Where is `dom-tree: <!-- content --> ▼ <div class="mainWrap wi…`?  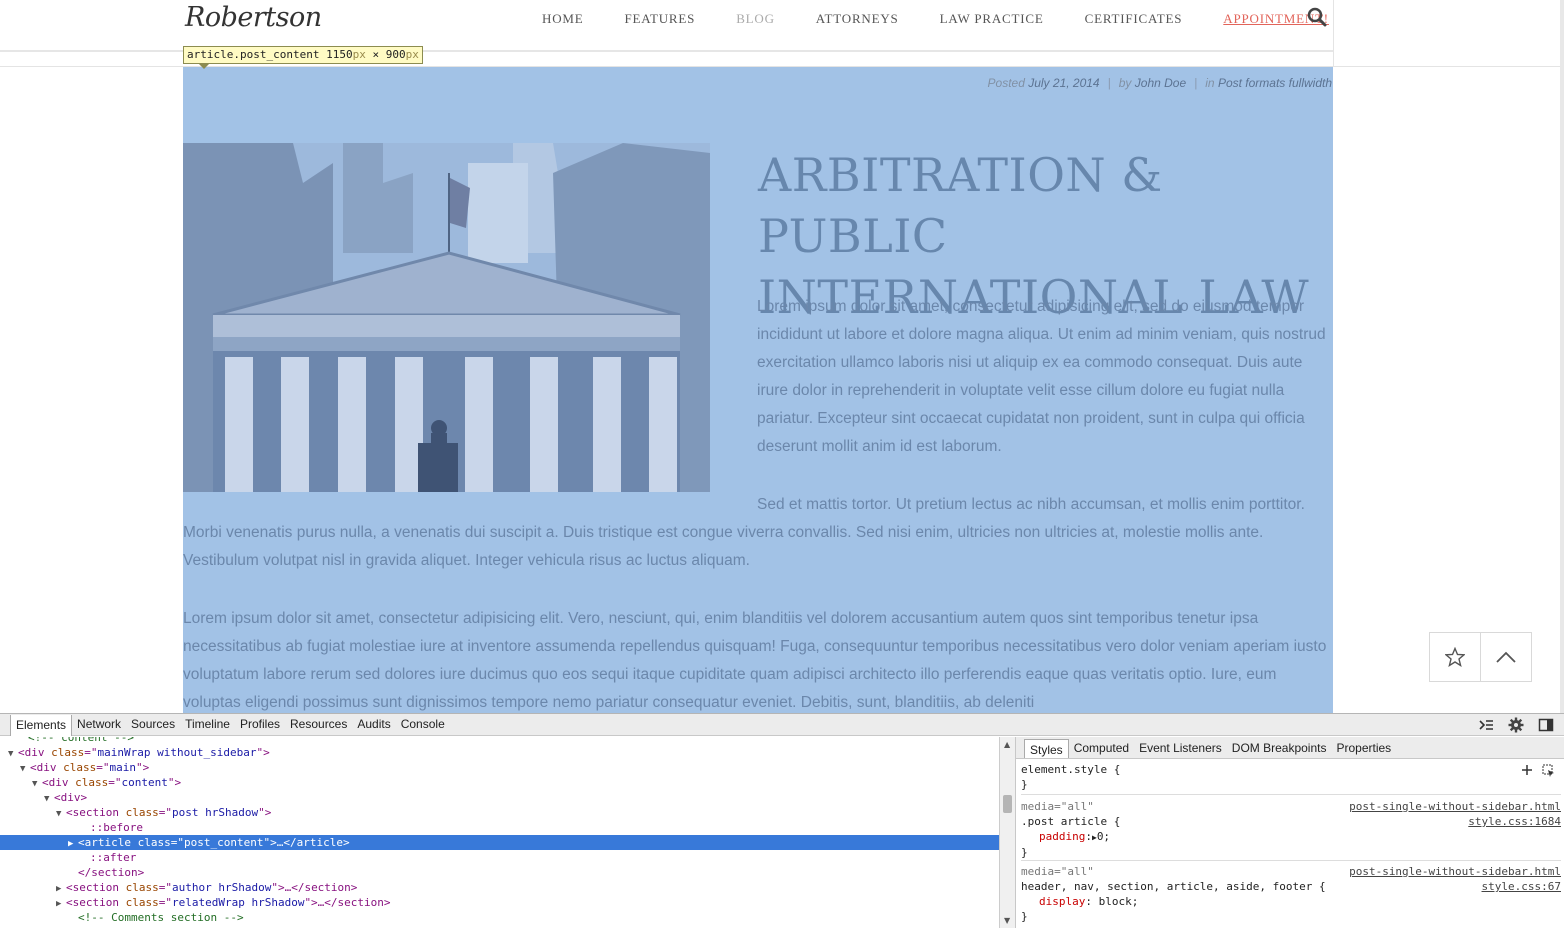
dom-tree: <!-- content --> ▼ <div class="mainWrap wi… is located at coordinates (499, 832).